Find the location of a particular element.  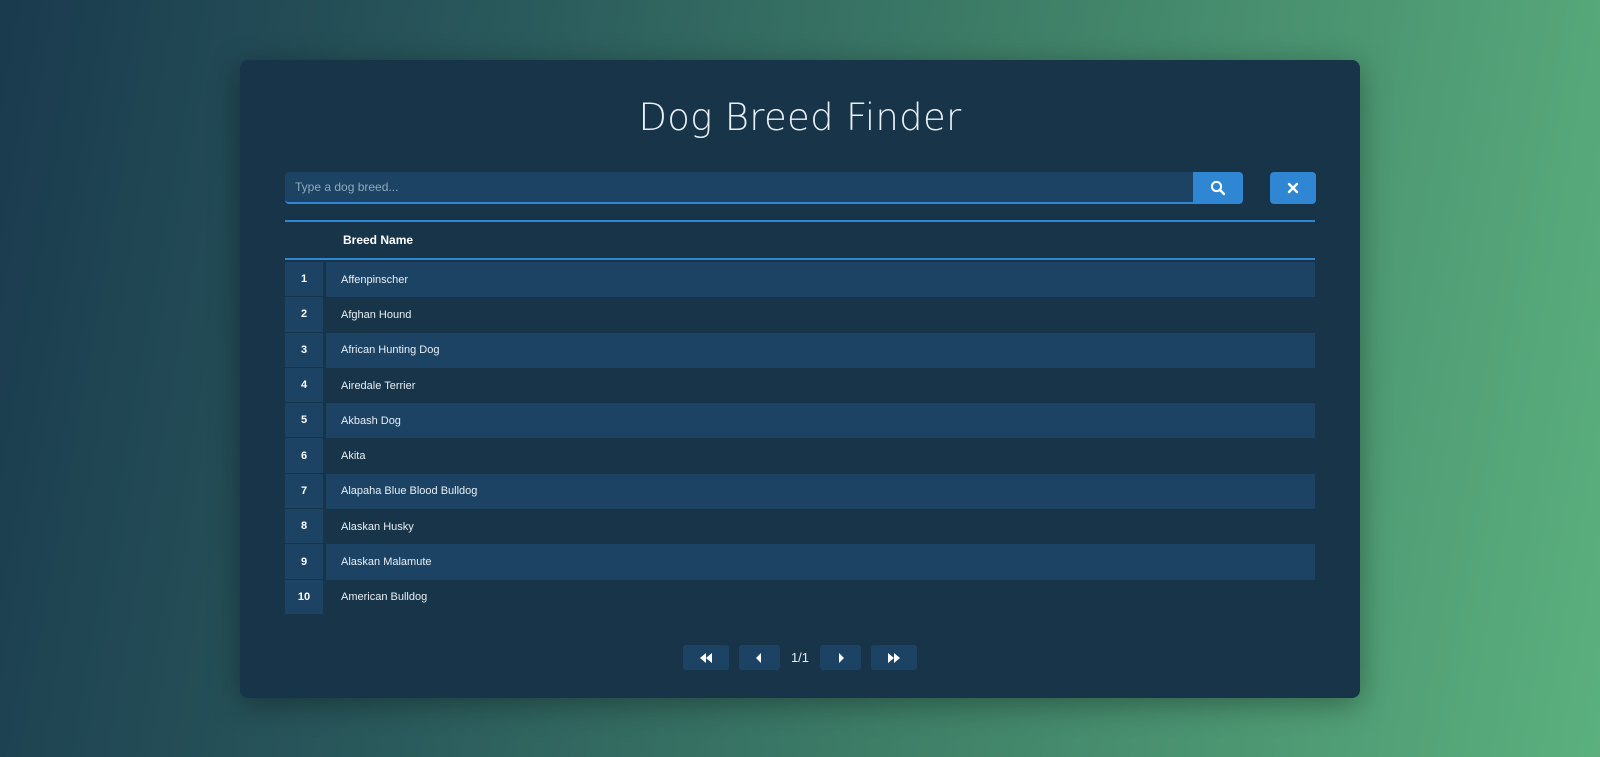

row-number: 8 is located at coordinates (304, 527).